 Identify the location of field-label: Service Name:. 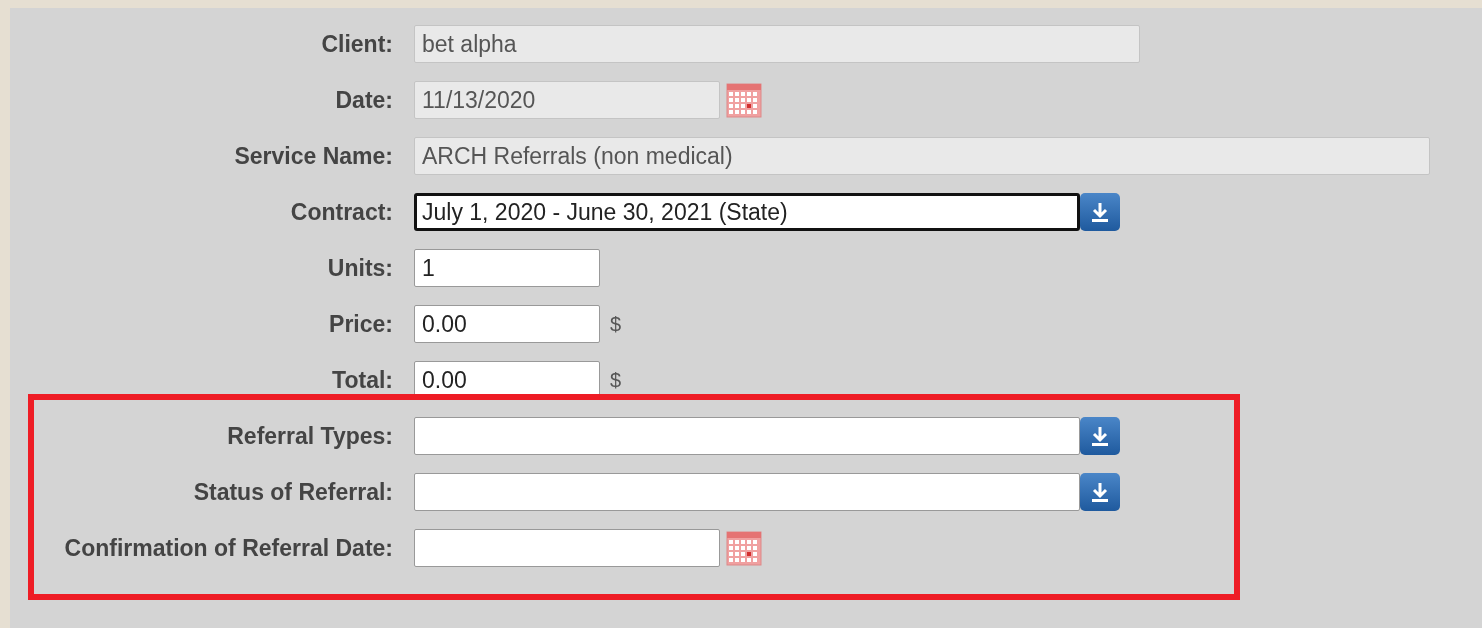
(313, 156).